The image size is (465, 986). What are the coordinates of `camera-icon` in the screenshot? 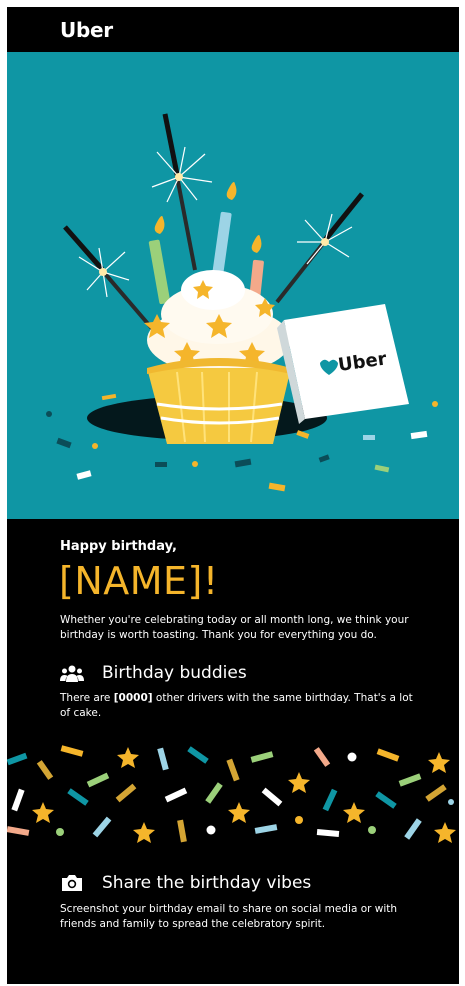 It's located at (72, 883).